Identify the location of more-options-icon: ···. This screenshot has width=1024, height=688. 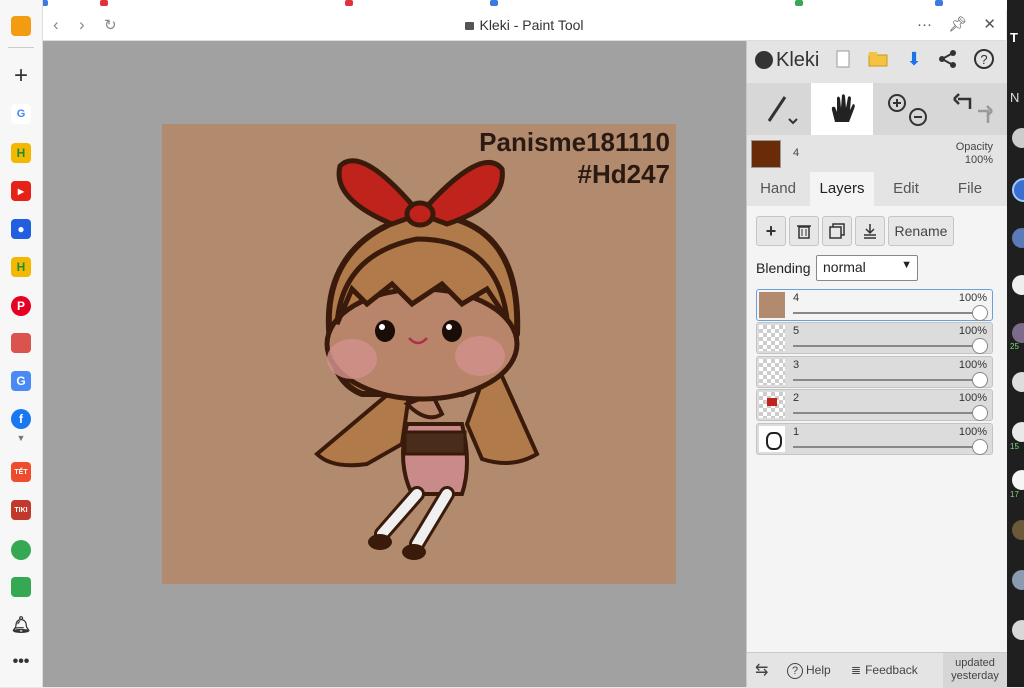
(924, 24).